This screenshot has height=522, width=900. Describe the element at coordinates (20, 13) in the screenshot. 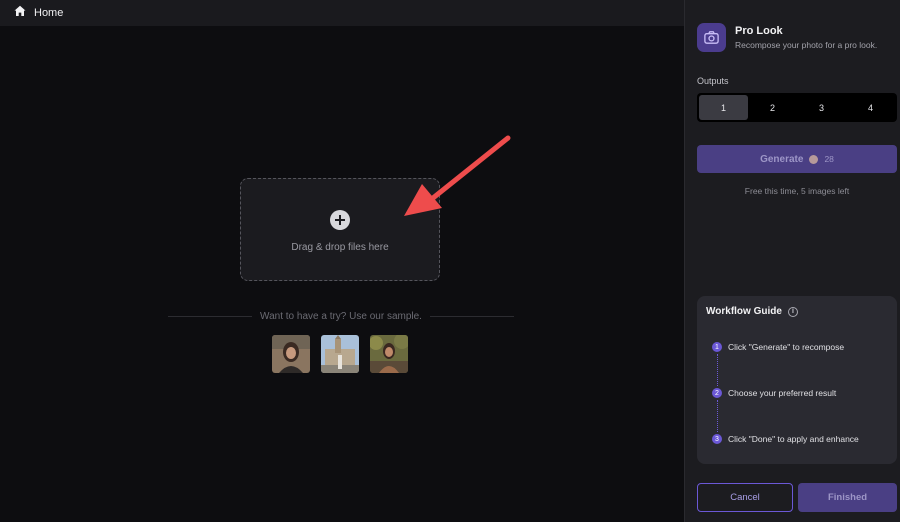

I see `home-icon` at that location.